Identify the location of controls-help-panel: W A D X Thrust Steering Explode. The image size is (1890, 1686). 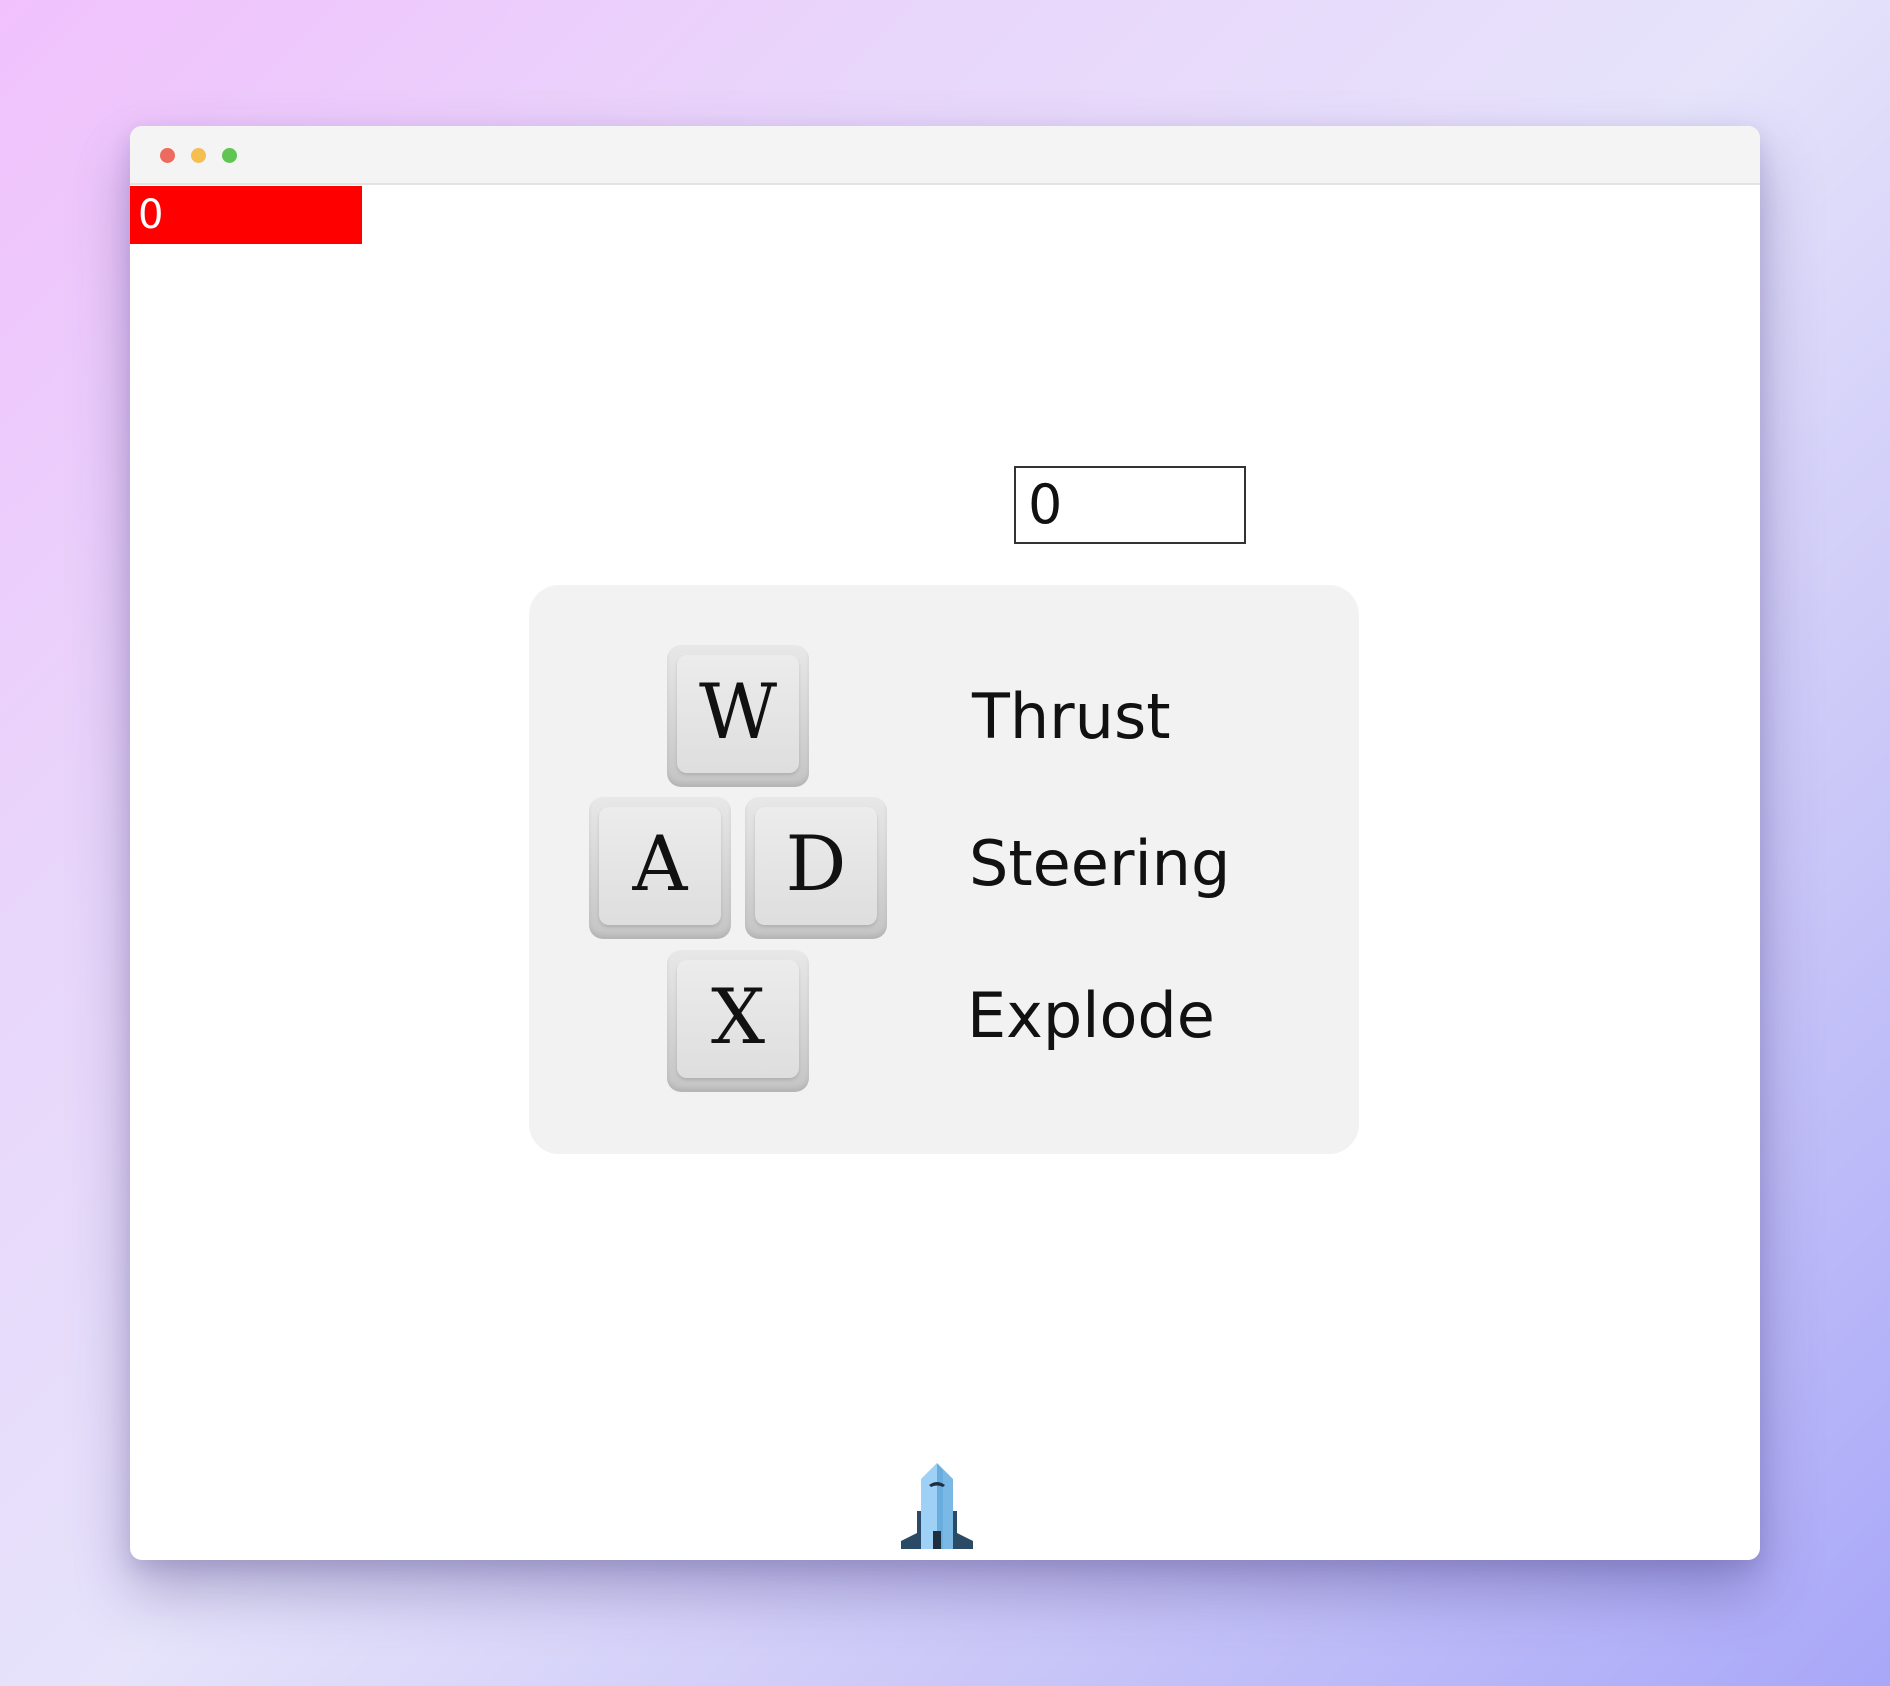
(944, 869).